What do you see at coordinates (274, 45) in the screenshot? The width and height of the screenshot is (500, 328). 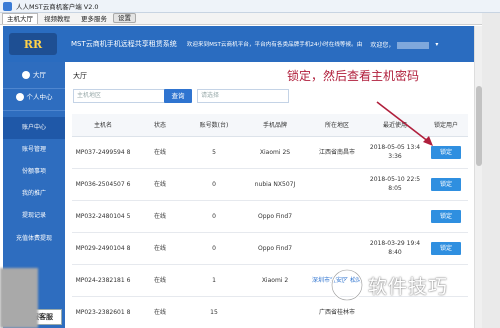 I see `header-notice: 欢迎来到MST云商机平台，平台内有各类品牌手机24小时在线等候。由` at bounding box center [274, 45].